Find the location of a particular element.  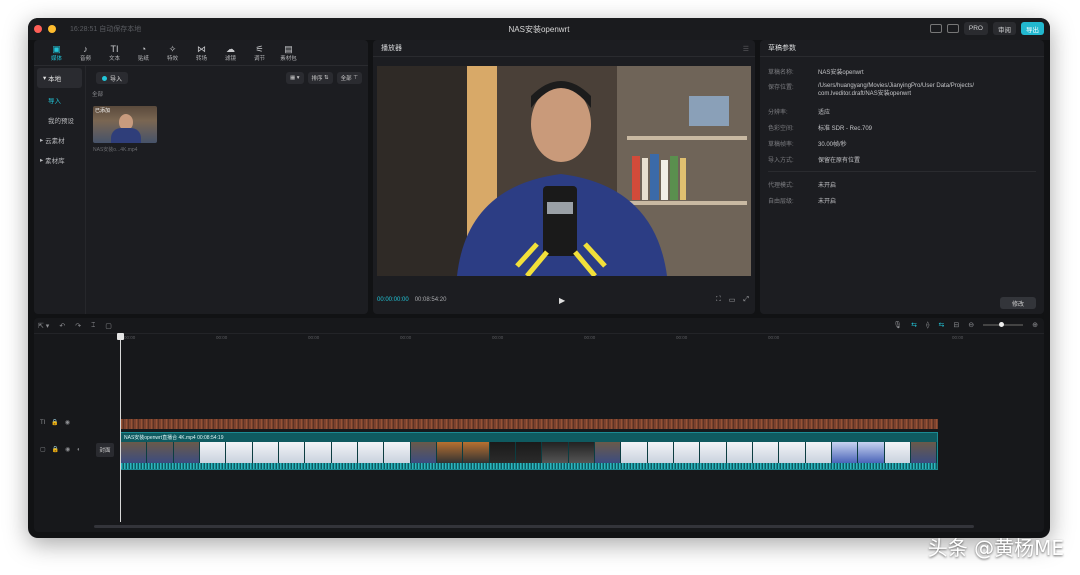

tool-text: TI 文本 is located at coordinates (114, 53).